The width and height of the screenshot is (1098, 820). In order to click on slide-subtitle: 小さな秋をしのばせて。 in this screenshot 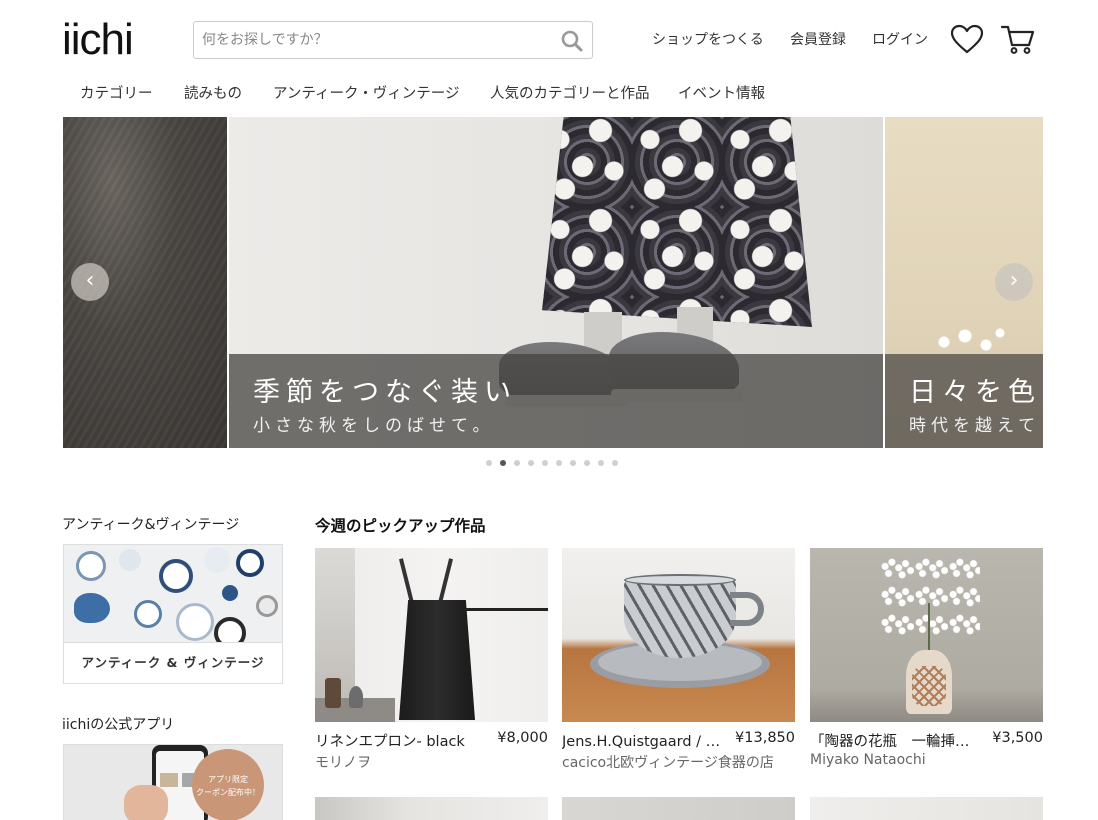, I will do `click(374, 426)`.